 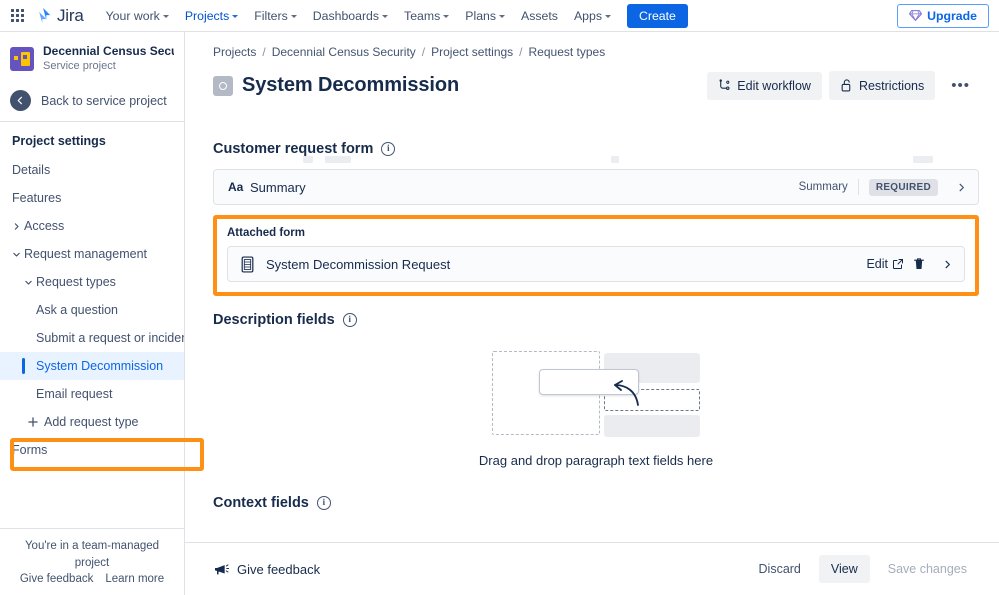 What do you see at coordinates (426, 16) in the screenshot?
I see `nav-item-teams: Teams` at bounding box center [426, 16].